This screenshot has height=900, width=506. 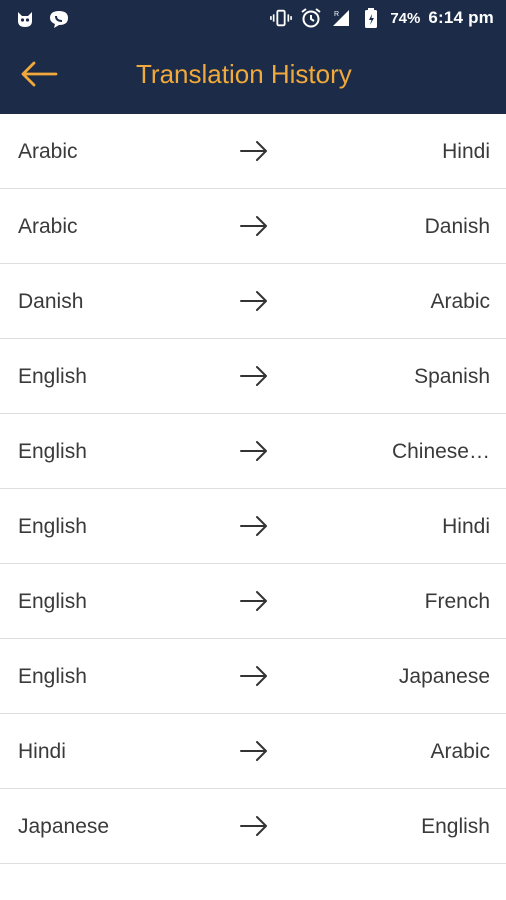 What do you see at coordinates (336, 14) in the screenshot?
I see `svg-text: R` at bounding box center [336, 14].